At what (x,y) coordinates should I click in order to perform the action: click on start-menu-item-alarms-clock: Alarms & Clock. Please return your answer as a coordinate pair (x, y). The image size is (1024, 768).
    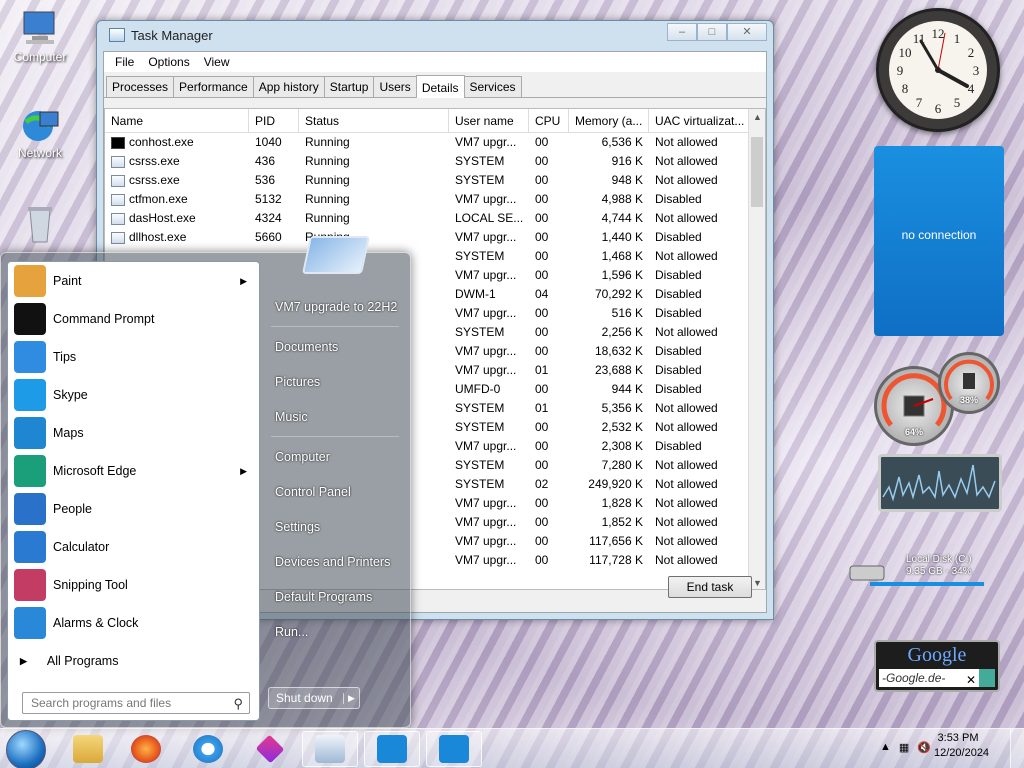
    Looking at the image, I should click on (133, 623).